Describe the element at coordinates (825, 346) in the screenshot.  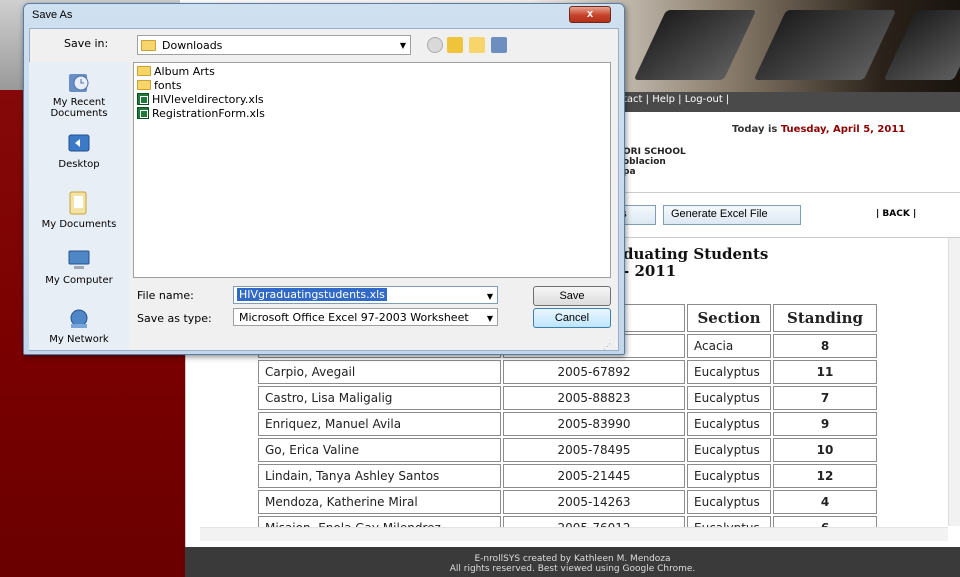
I see `cell-standing: 8` at that location.